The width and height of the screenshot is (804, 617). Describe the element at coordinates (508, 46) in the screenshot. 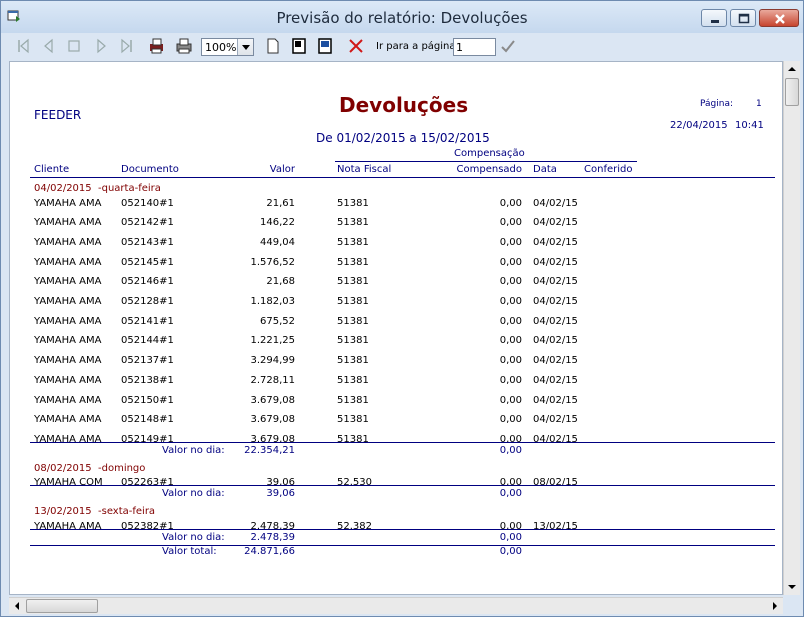

I see `checkmark-icon` at that location.